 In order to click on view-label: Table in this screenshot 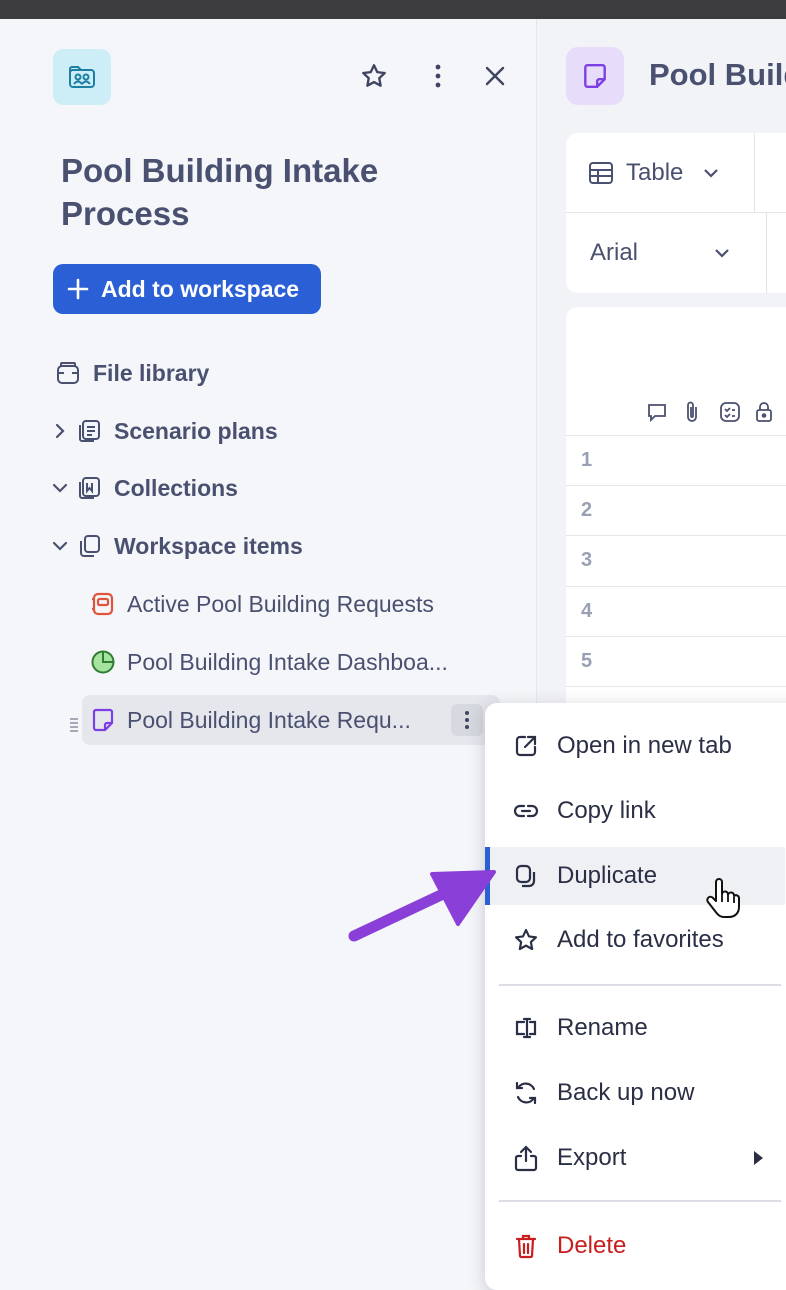, I will do `click(655, 172)`.